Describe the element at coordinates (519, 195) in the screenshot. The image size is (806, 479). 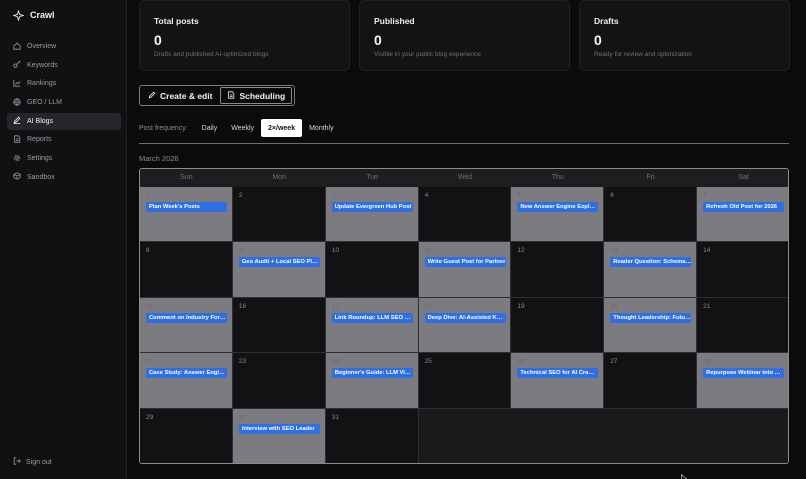
I see `day-number: 5` at that location.